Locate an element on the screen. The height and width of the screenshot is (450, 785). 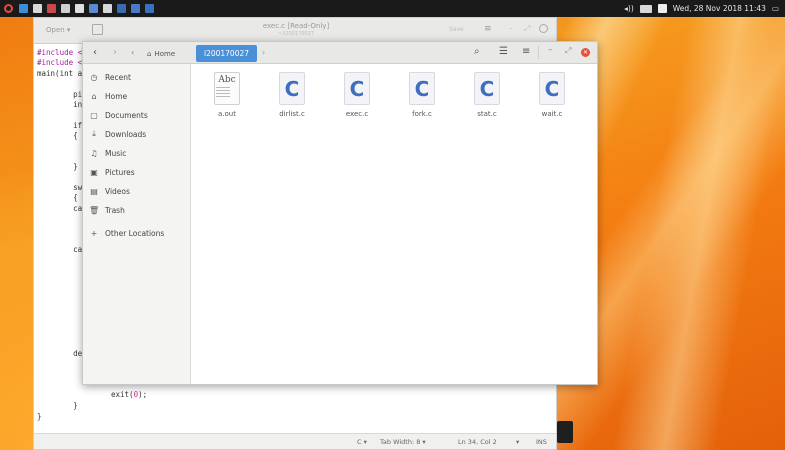
sidebar-item-label: Videos is located at coordinates (117, 191).